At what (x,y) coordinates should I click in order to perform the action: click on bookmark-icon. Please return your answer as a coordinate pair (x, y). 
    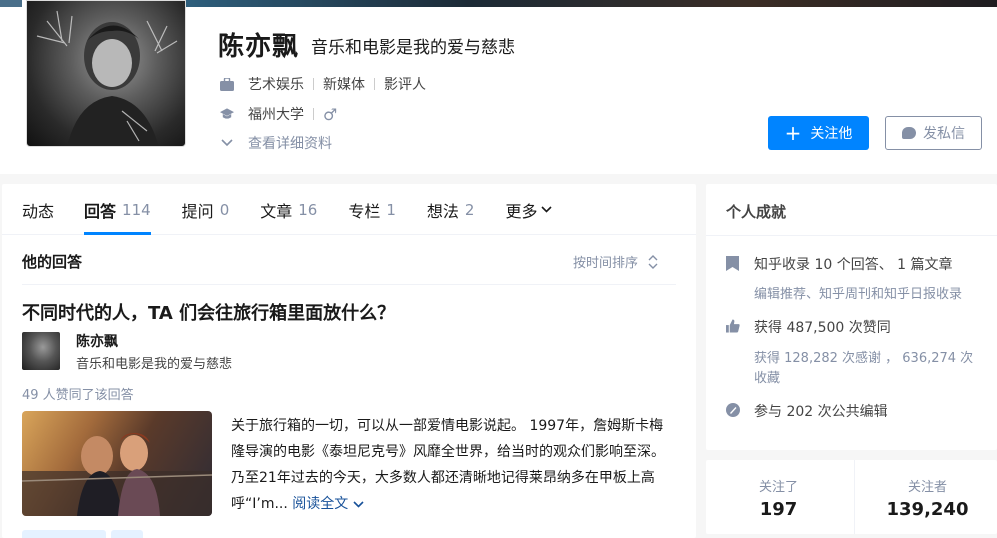
    Looking at the image, I should click on (733, 263).